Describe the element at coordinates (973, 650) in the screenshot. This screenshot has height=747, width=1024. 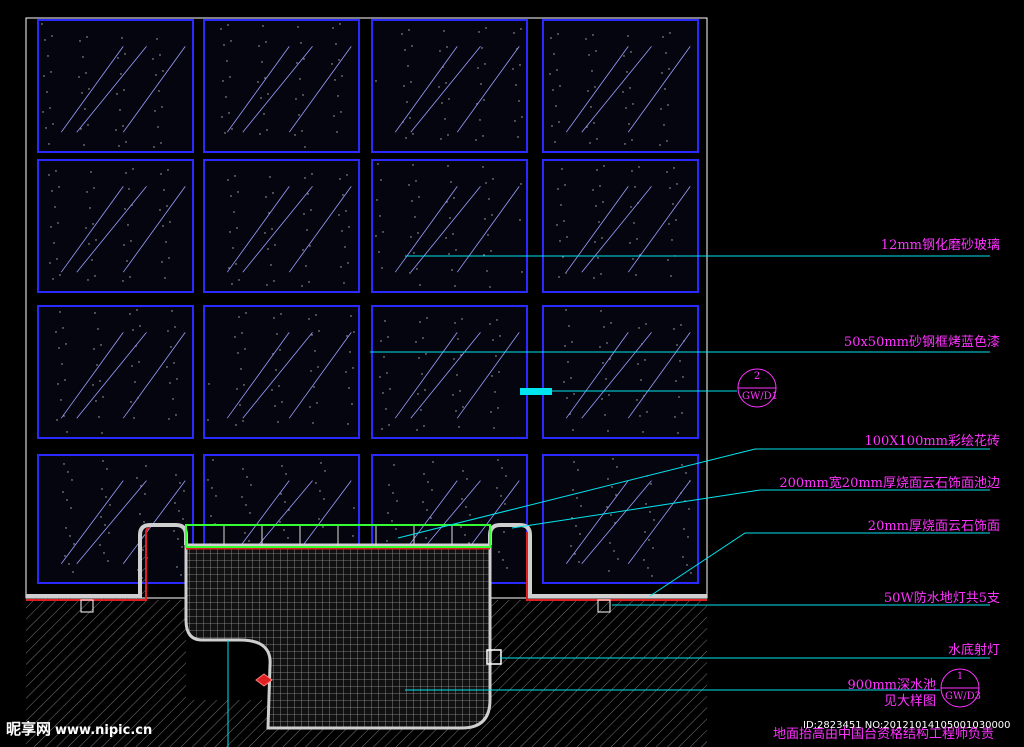
I see `callout-underwater-light: 水底射灯` at that location.